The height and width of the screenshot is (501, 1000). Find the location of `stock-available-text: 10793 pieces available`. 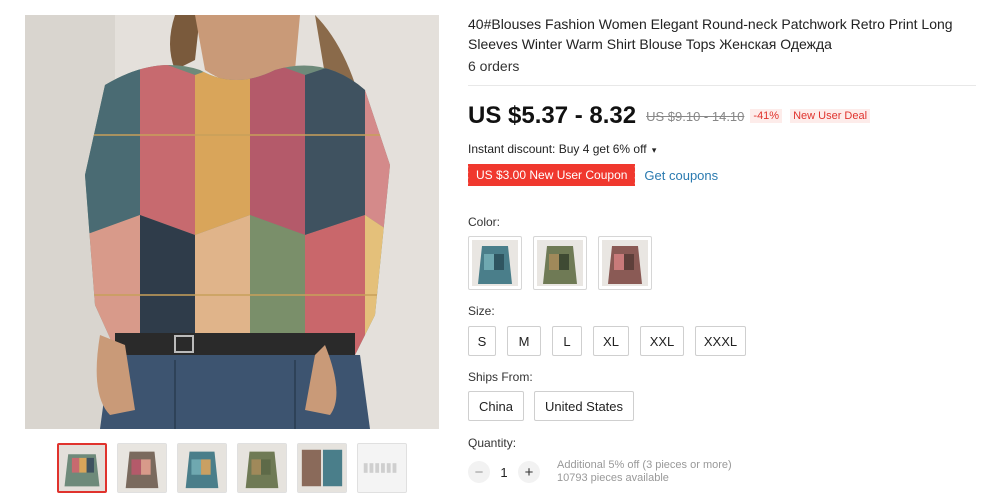

stock-available-text: 10793 pieces available is located at coordinates (613, 478).